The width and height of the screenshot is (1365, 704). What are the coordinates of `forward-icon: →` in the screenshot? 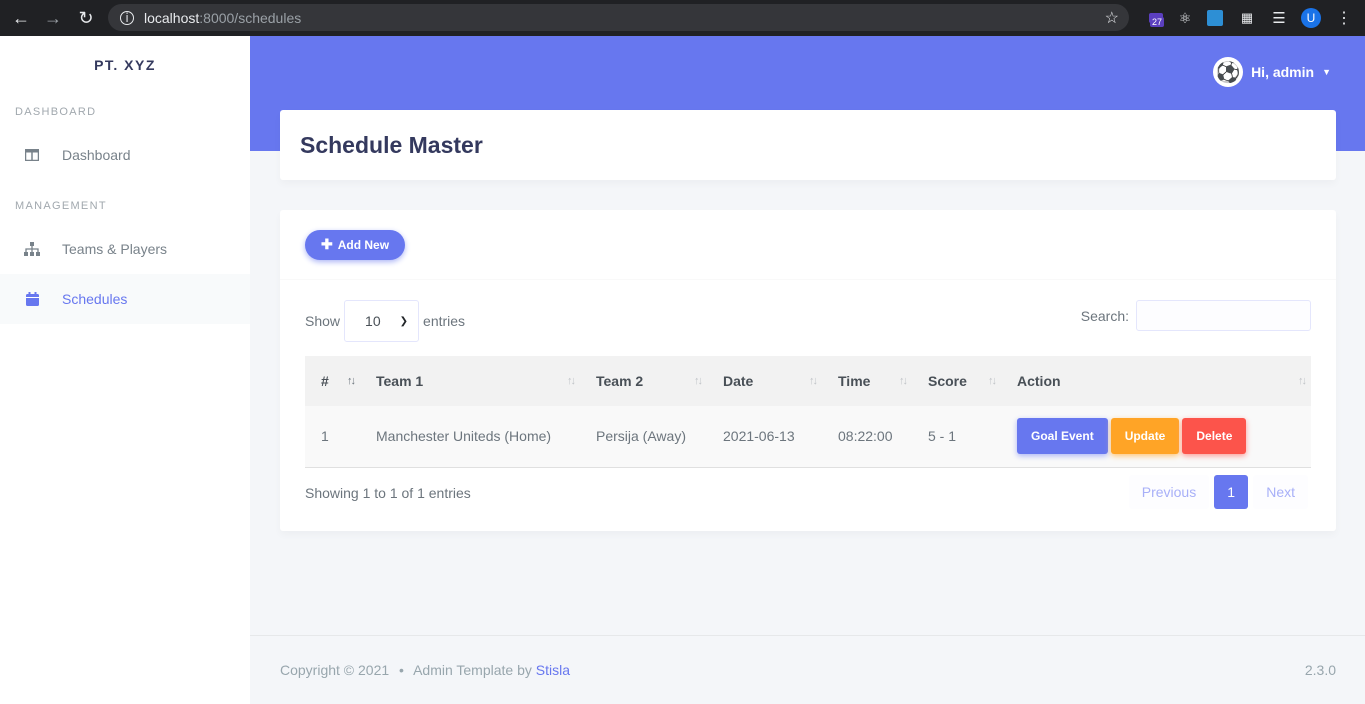 It's located at (53, 18).